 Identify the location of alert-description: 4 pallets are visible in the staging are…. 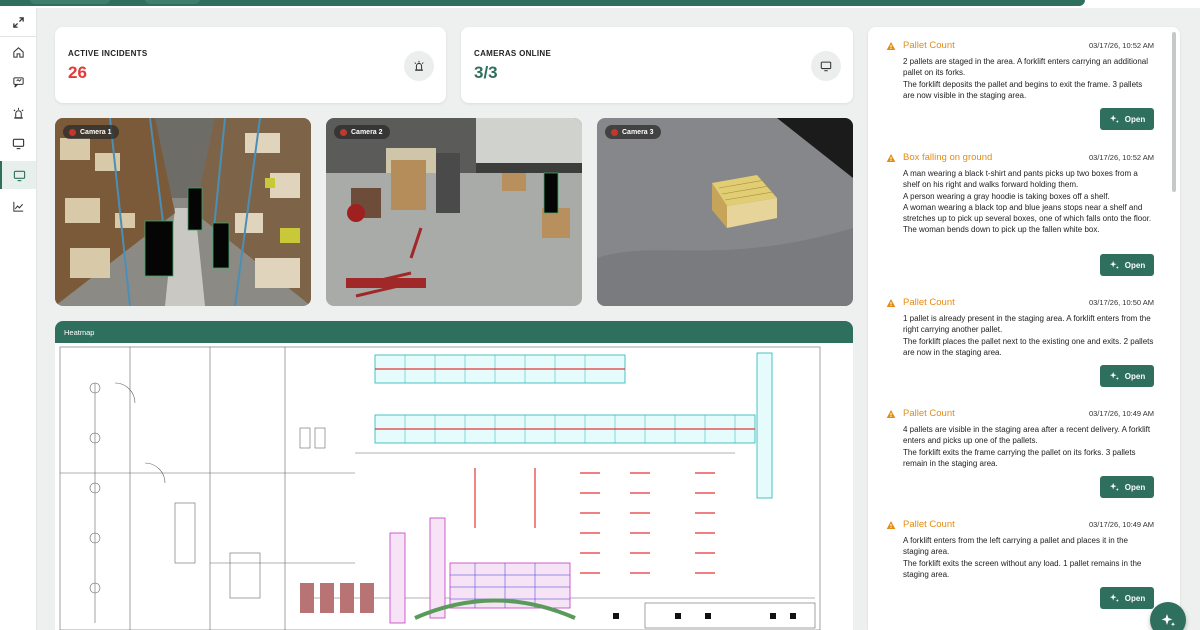
(1029, 446).